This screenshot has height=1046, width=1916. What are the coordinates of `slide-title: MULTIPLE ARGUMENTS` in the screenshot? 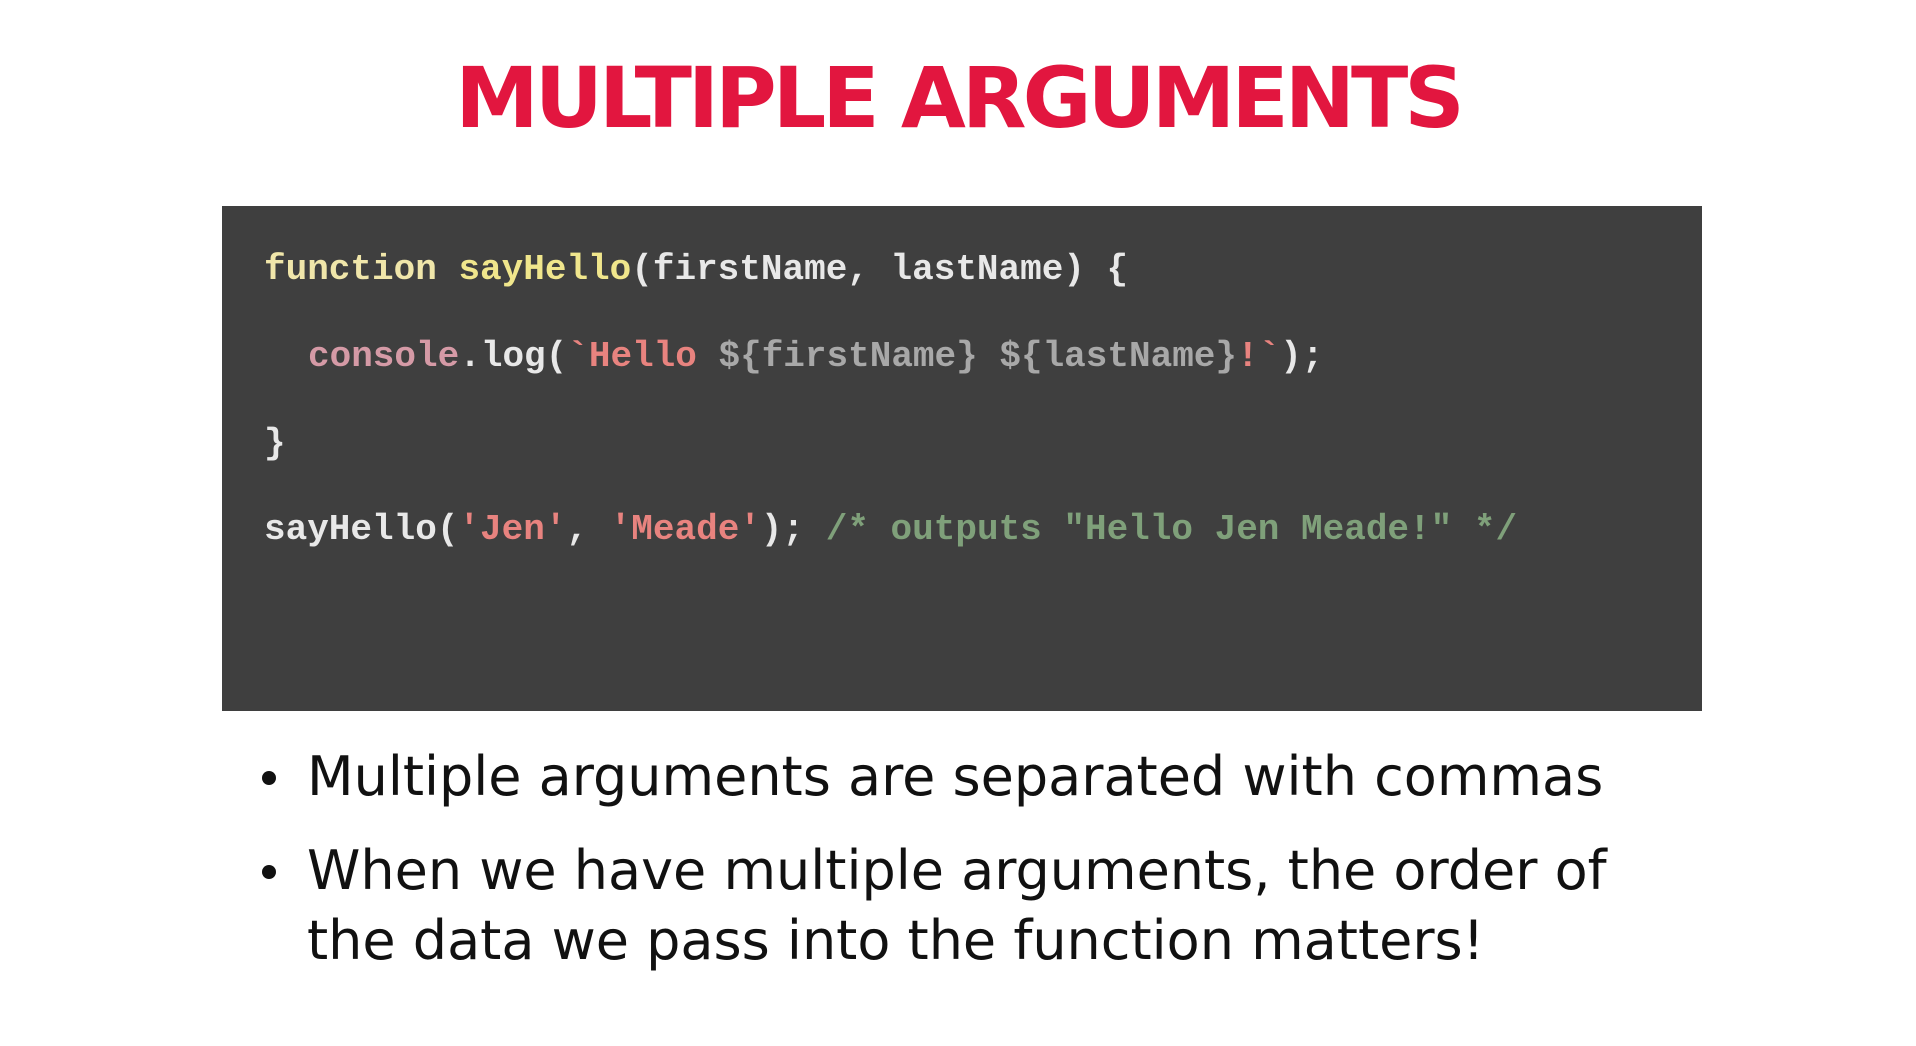 It's located at (960, 98).